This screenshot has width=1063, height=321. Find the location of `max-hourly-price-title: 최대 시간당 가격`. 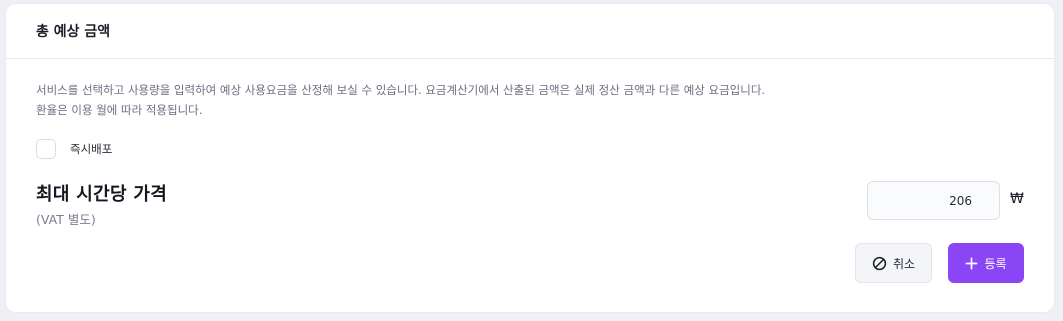

max-hourly-price-title: 최대 시간당 가격 is located at coordinates (102, 194).